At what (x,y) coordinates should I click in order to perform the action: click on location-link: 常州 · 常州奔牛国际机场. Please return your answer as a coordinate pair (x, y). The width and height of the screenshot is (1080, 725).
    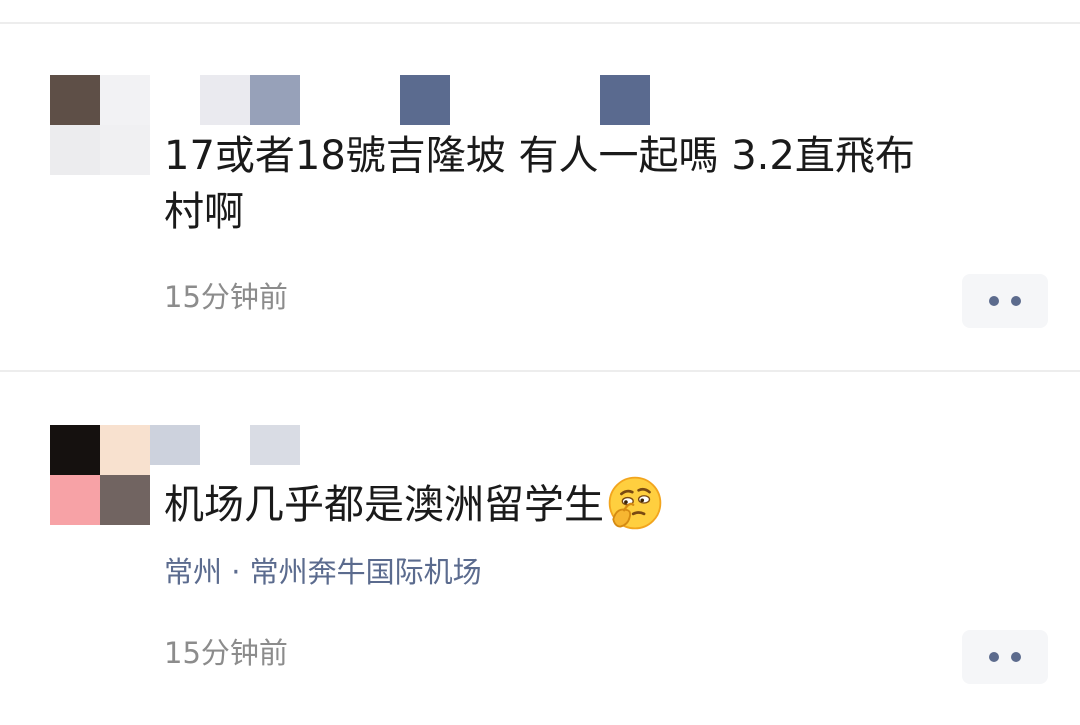
    Looking at the image, I should click on (323, 572).